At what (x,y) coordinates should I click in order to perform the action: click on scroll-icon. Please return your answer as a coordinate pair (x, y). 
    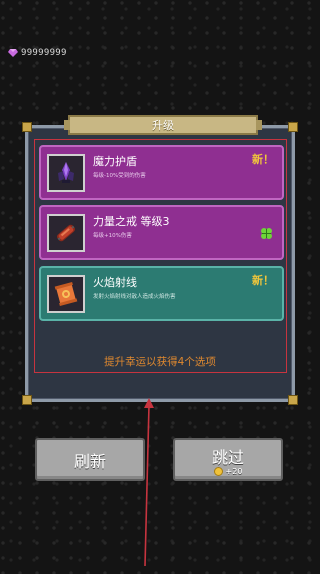
    Looking at the image, I should click on (66, 294).